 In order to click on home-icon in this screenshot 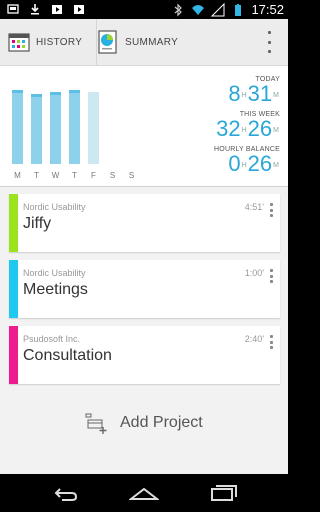, I will do `click(144, 493)`.